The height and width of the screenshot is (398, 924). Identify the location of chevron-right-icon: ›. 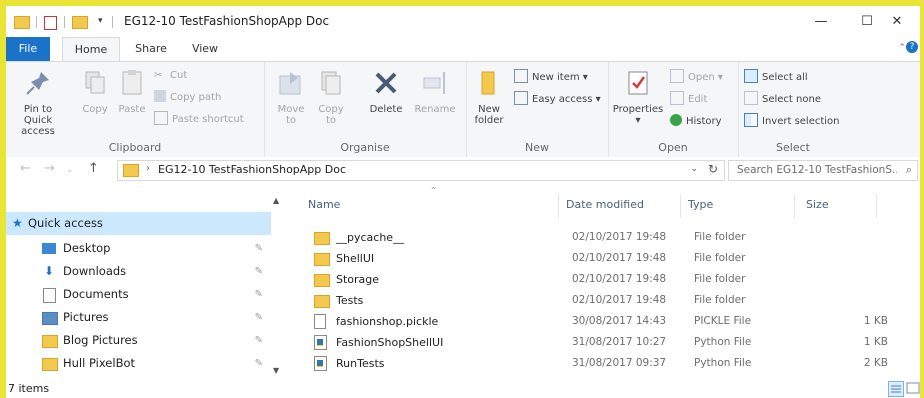
(148, 168).